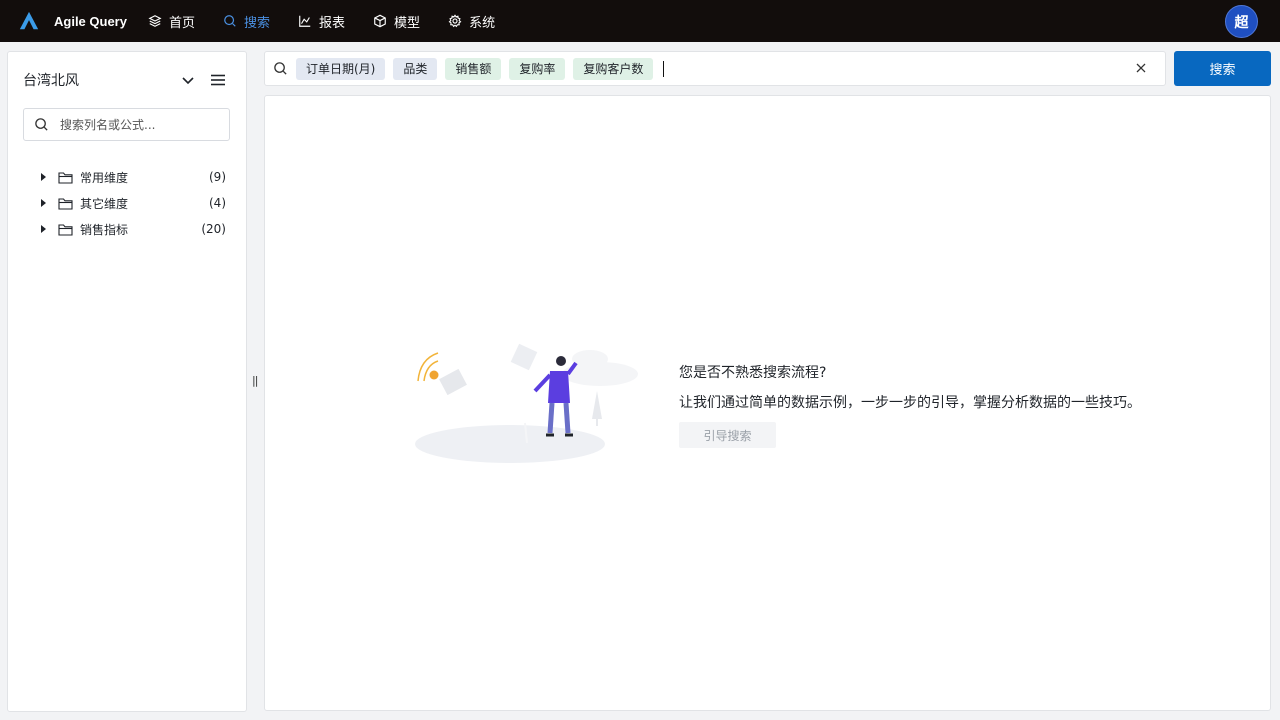 The image size is (1280, 720). I want to click on guide-title: 您是否不熟悉搜索流程?, so click(753, 373).